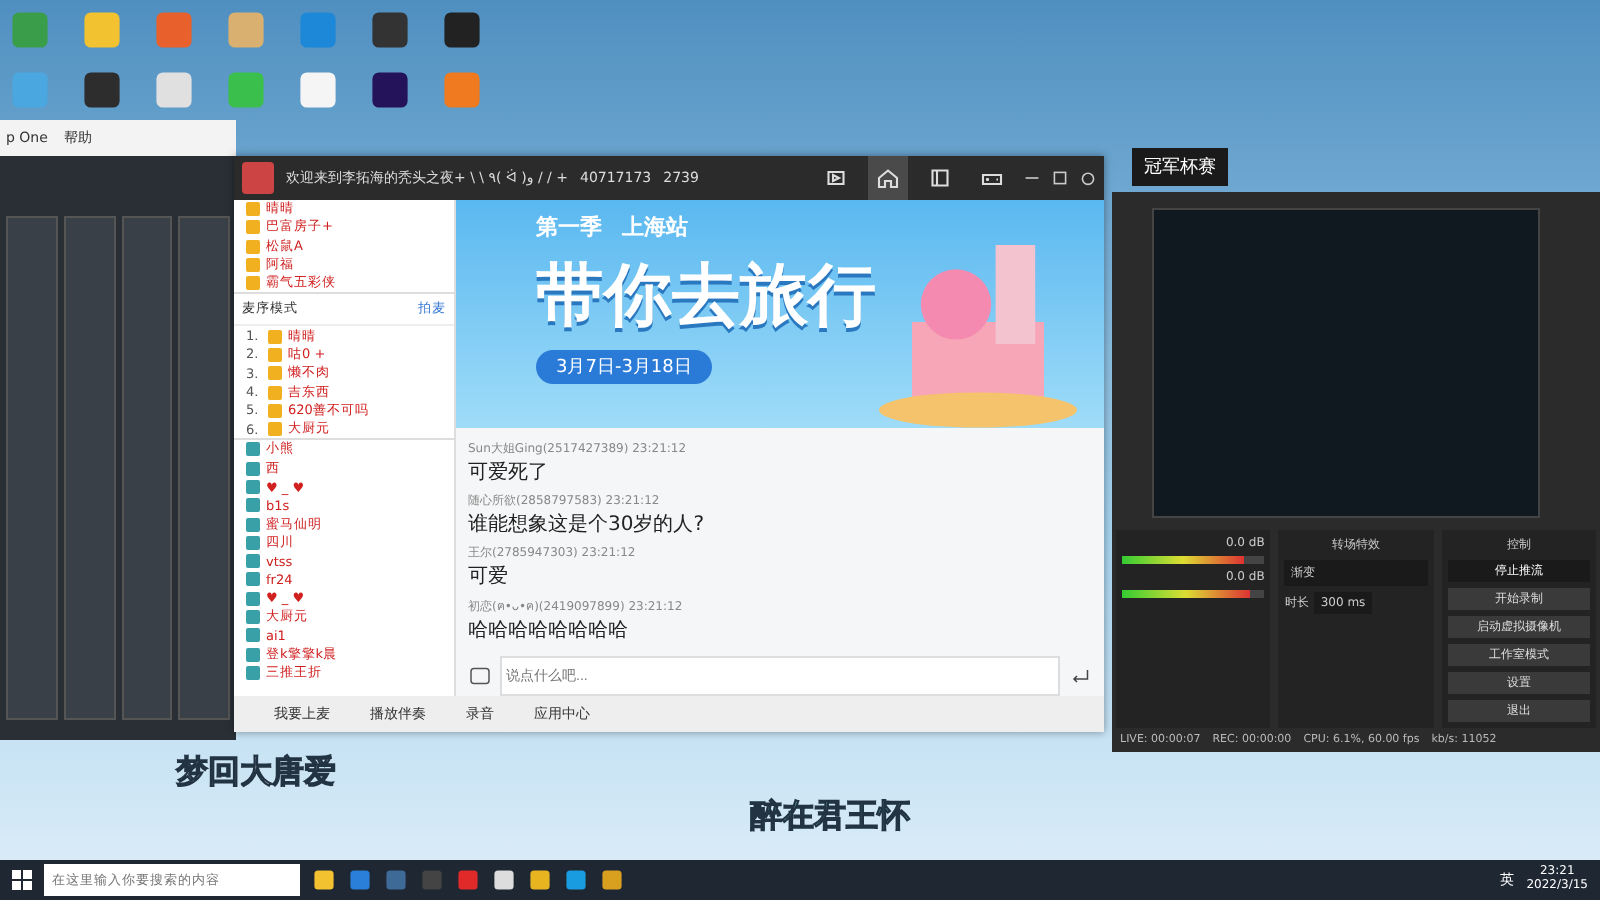  What do you see at coordinates (655, 227) in the screenshot?
I see `banner-location: 上海站` at bounding box center [655, 227].